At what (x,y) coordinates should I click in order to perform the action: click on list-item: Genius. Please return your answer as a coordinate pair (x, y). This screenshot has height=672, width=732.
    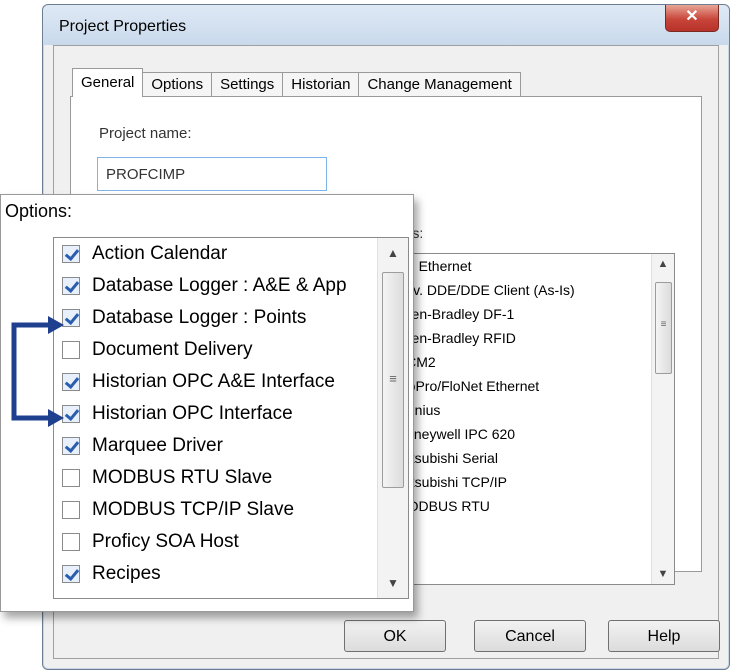
    Looking at the image, I should click on (524, 410).